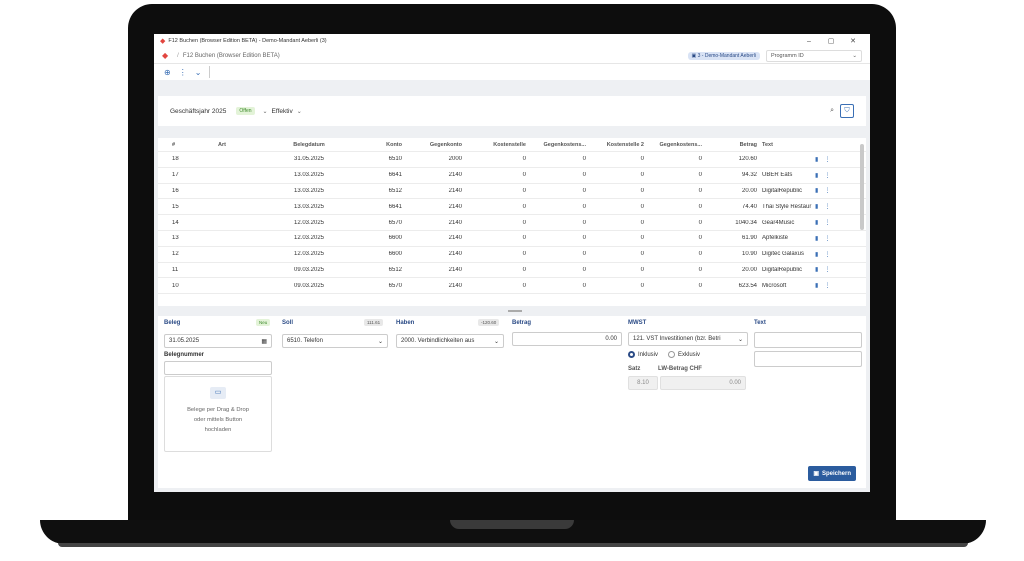  What do you see at coordinates (198, 111) in the screenshot?
I see `fiscal-year-select: Geschäftsjahr 2025` at bounding box center [198, 111].